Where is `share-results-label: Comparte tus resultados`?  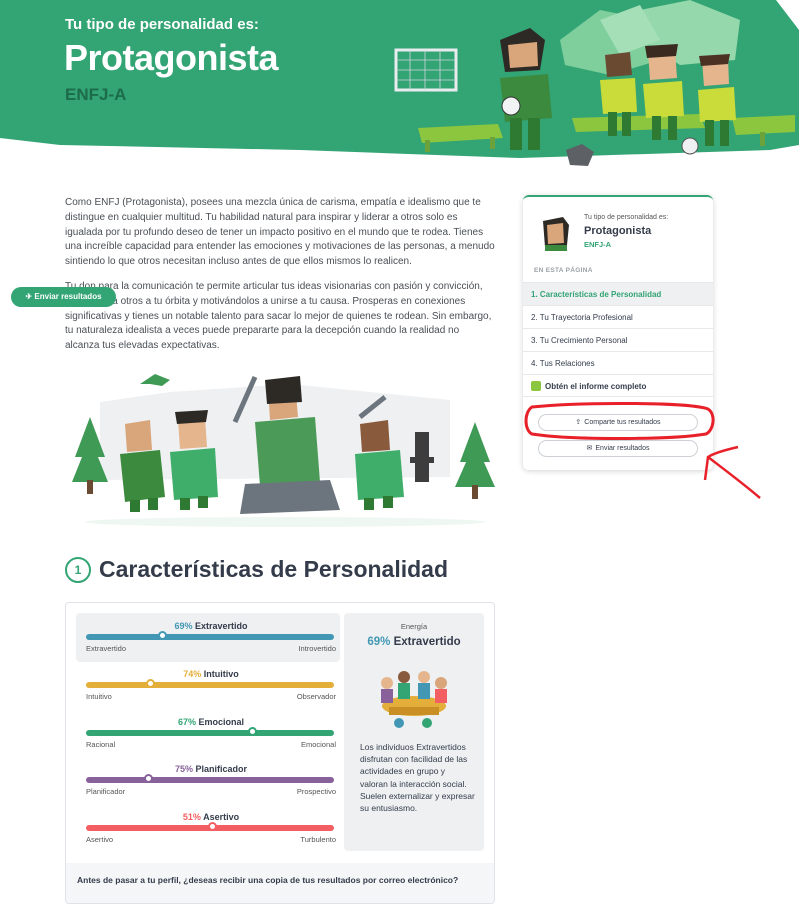
share-results-label: Comparte tus resultados is located at coordinates (622, 422).